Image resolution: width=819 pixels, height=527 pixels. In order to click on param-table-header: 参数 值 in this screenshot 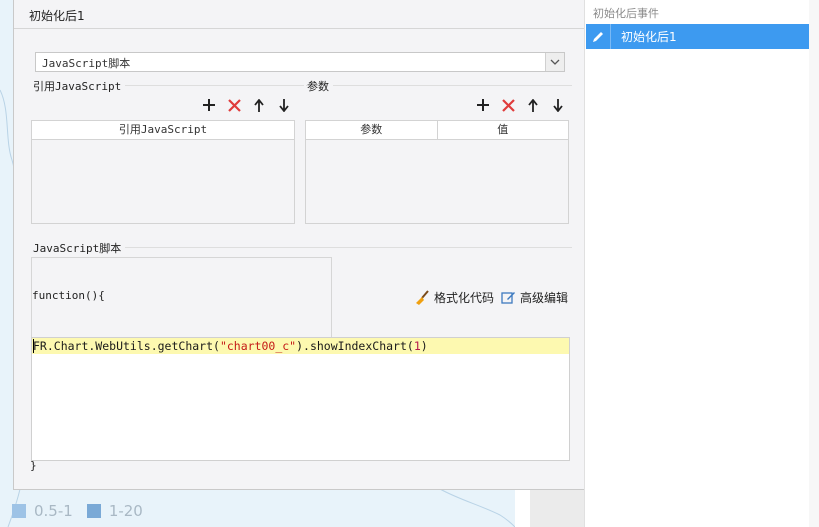, I will do `click(437, 130)`.